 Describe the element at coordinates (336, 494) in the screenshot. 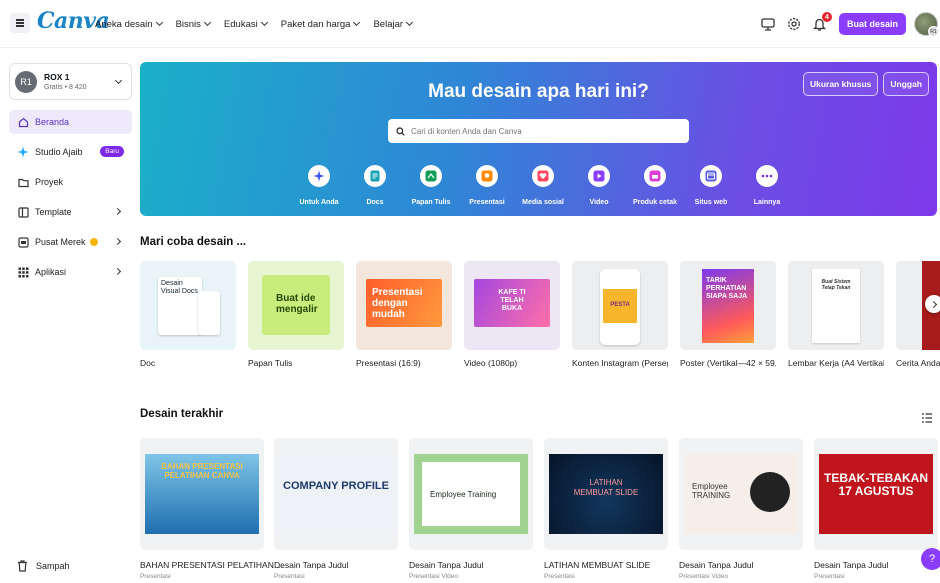

I see `recent-thumb: COMPANY PROFILE` at that location.